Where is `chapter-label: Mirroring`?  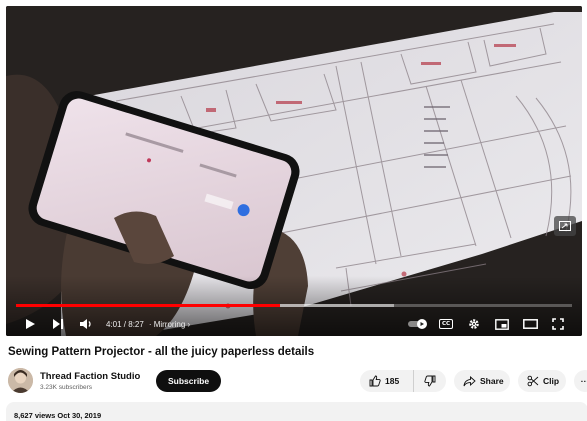 chapter-label: Mirroring is located at coordinates (169, 324).